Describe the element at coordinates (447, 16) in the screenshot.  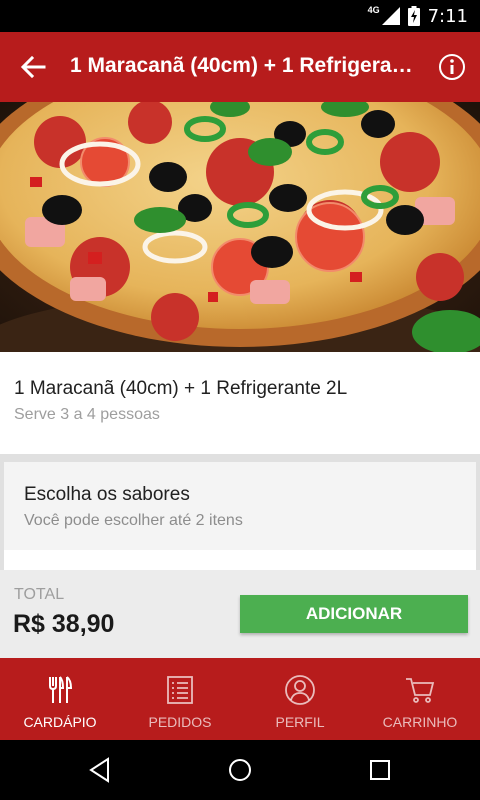
I see `clock: 7:11` at that location.